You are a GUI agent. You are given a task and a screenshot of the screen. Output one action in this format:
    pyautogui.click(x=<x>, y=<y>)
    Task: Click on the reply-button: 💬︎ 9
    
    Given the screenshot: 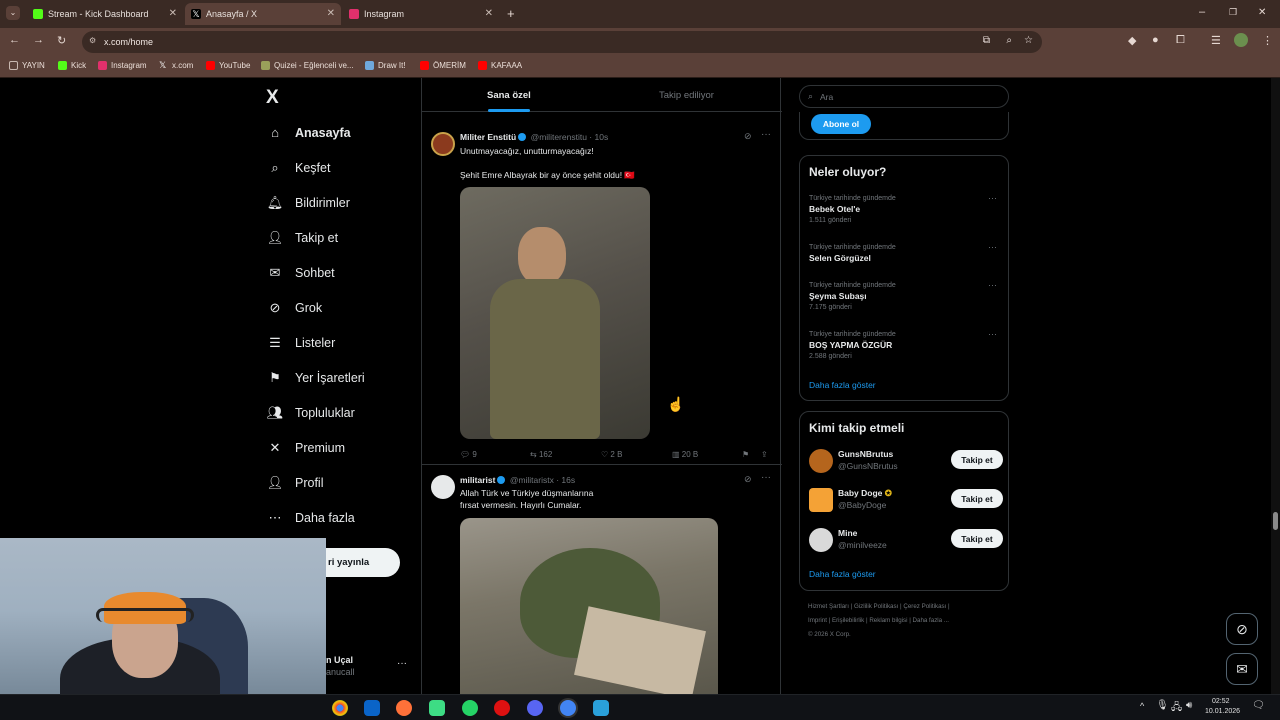 What is the action you would take?
    pyautogui.click(x=468, y=454)
    